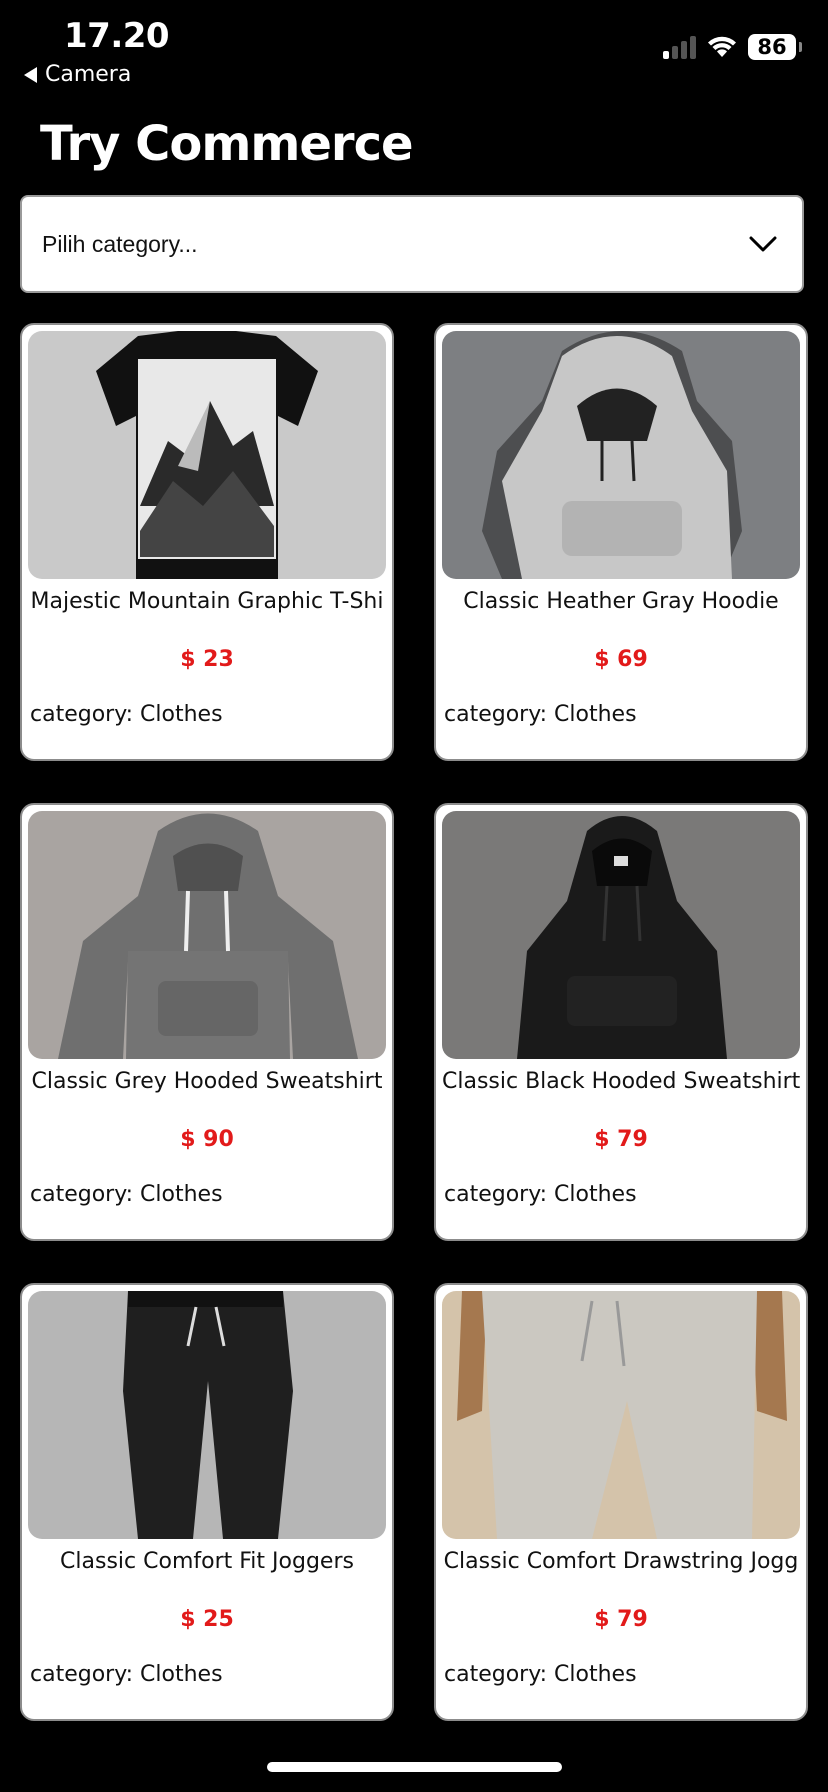 The height and width of the screenshot is (1792, 828). I want to click on status-icons: 86, so click(732, 47).